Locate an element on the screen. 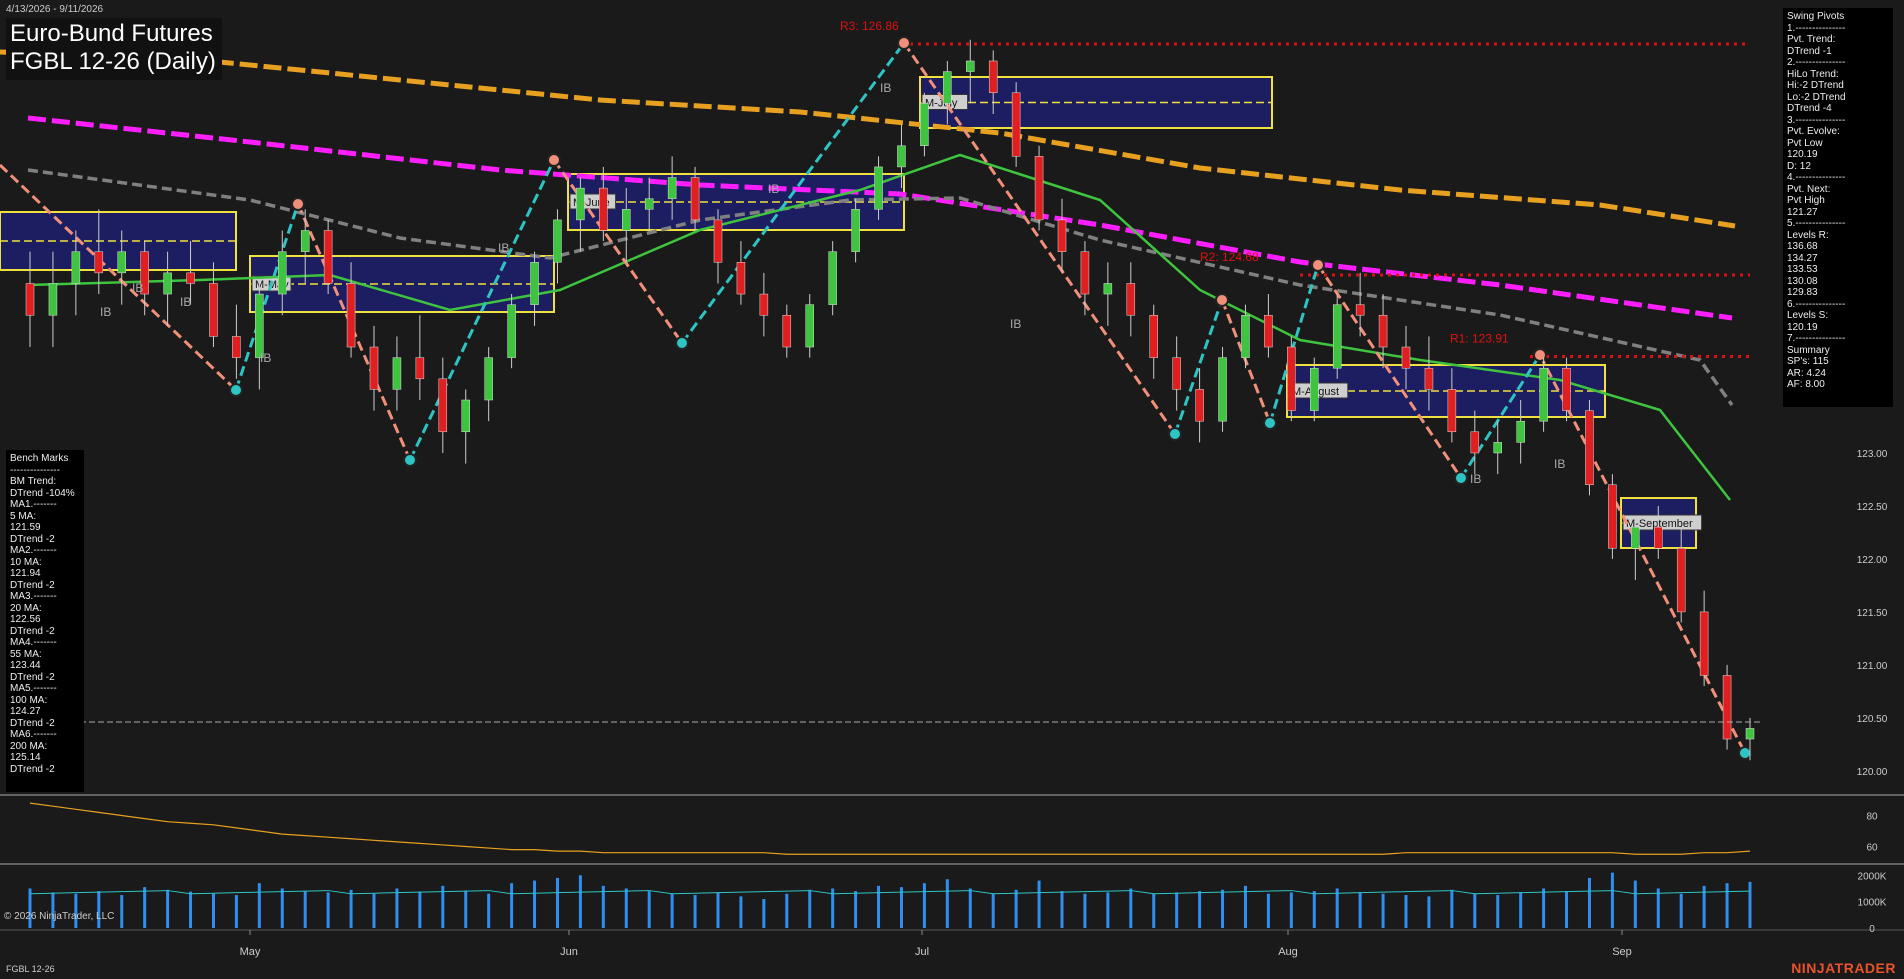  panel-line: 10 MA: is located at coordinates (26, 562).